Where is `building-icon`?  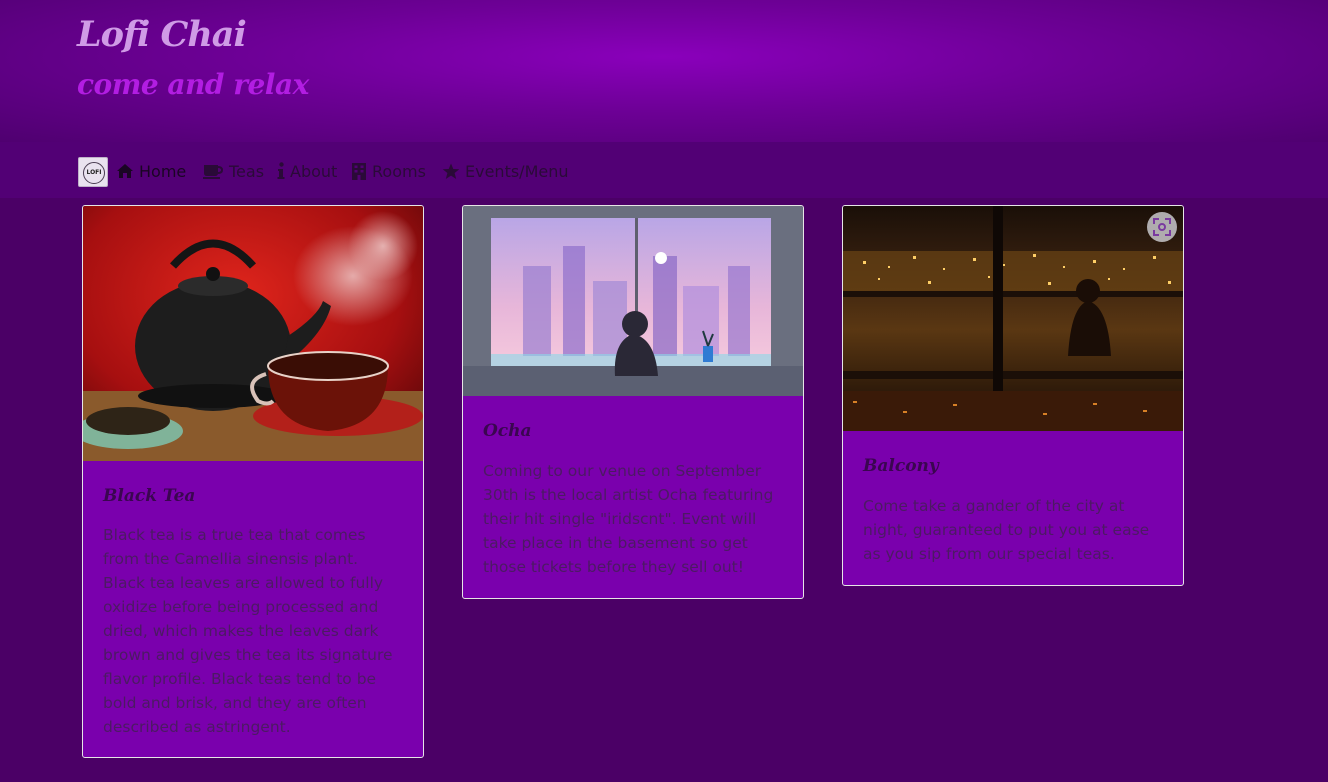
building-icon is located at coordinates (359, 171).